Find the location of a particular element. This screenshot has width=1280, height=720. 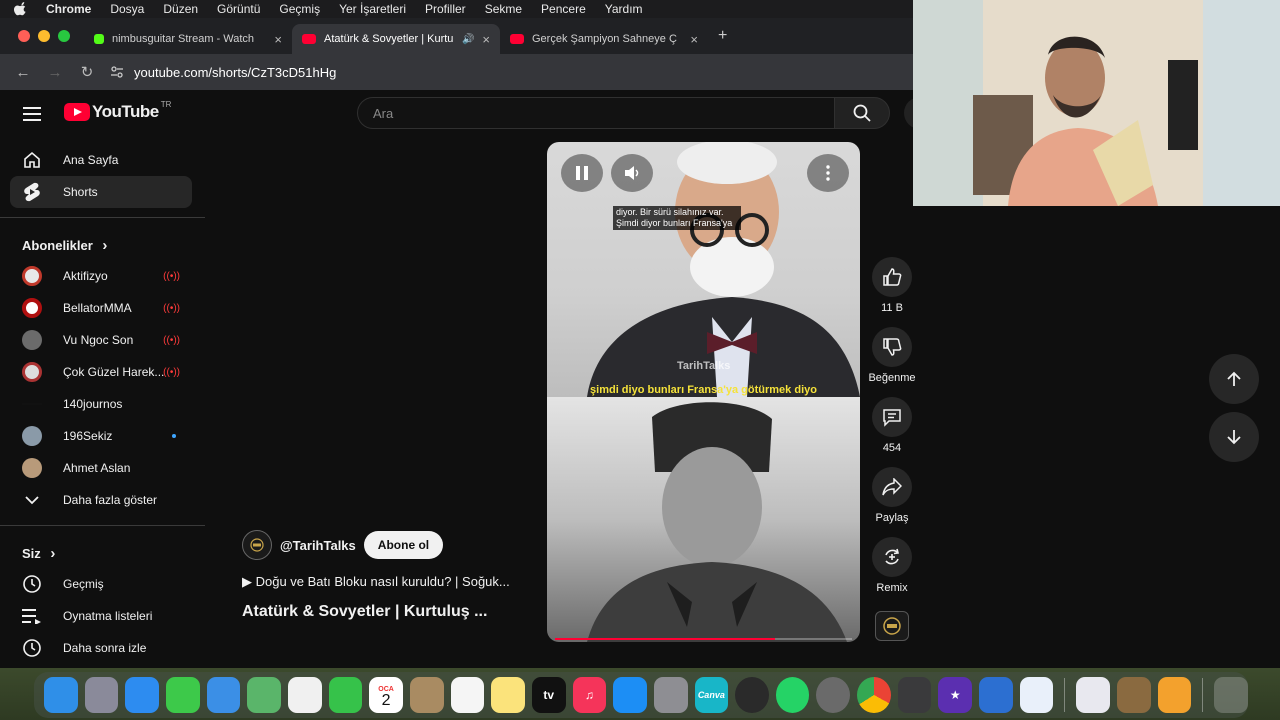

tab-nimbusguitar: nimbusguitar Stream - Watch × is located at coordinates (188, 39).